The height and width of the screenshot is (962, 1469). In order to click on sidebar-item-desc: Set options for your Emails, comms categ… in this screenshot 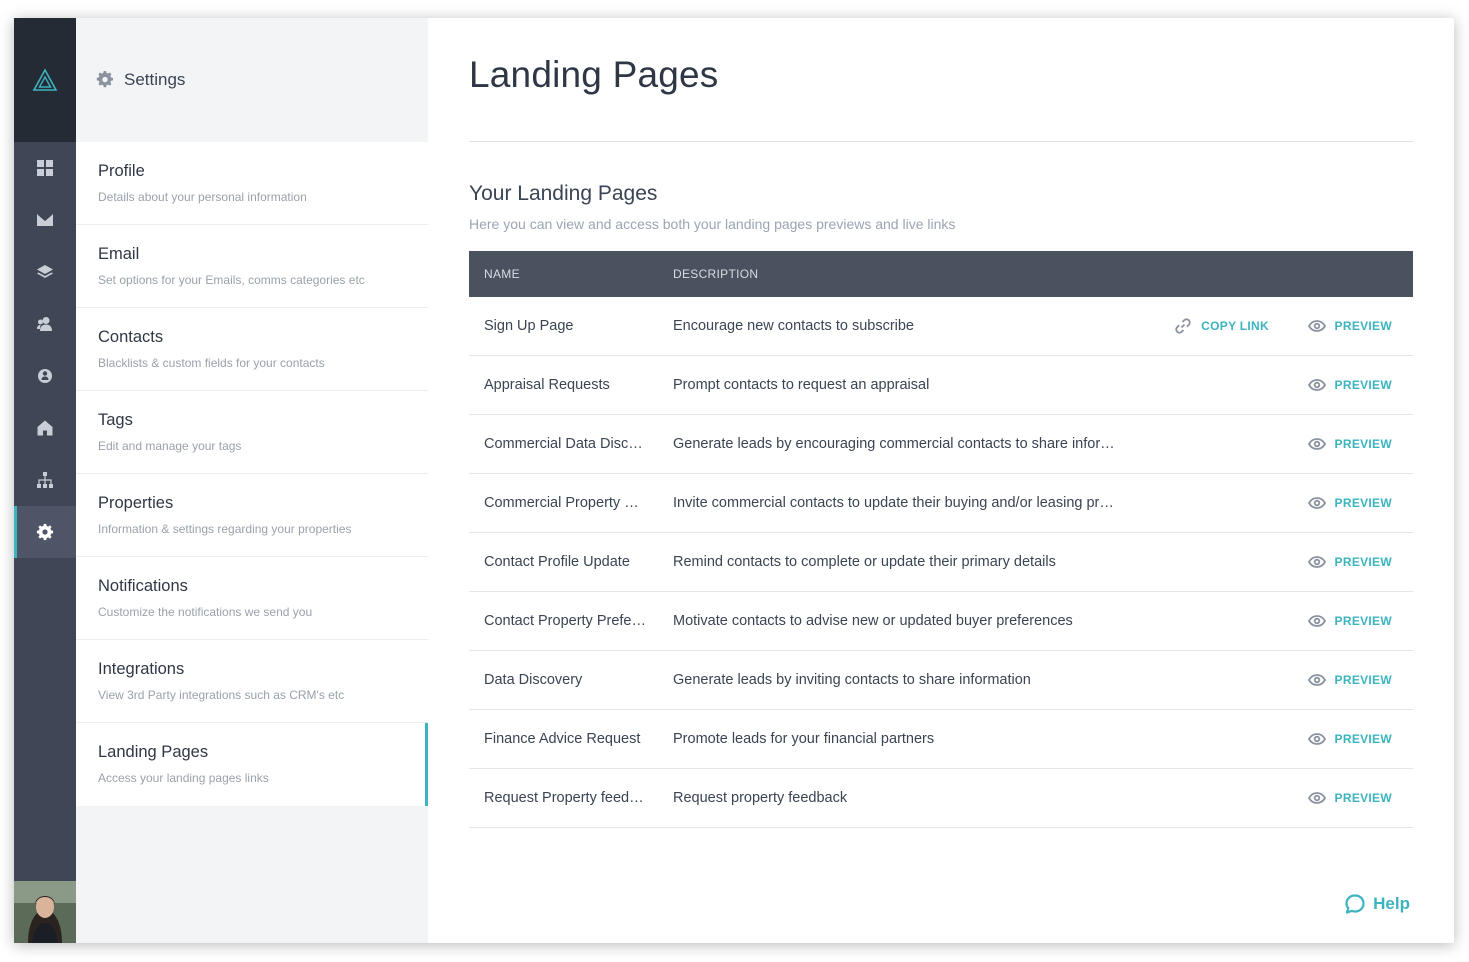, I will do `click(231, 280)`.